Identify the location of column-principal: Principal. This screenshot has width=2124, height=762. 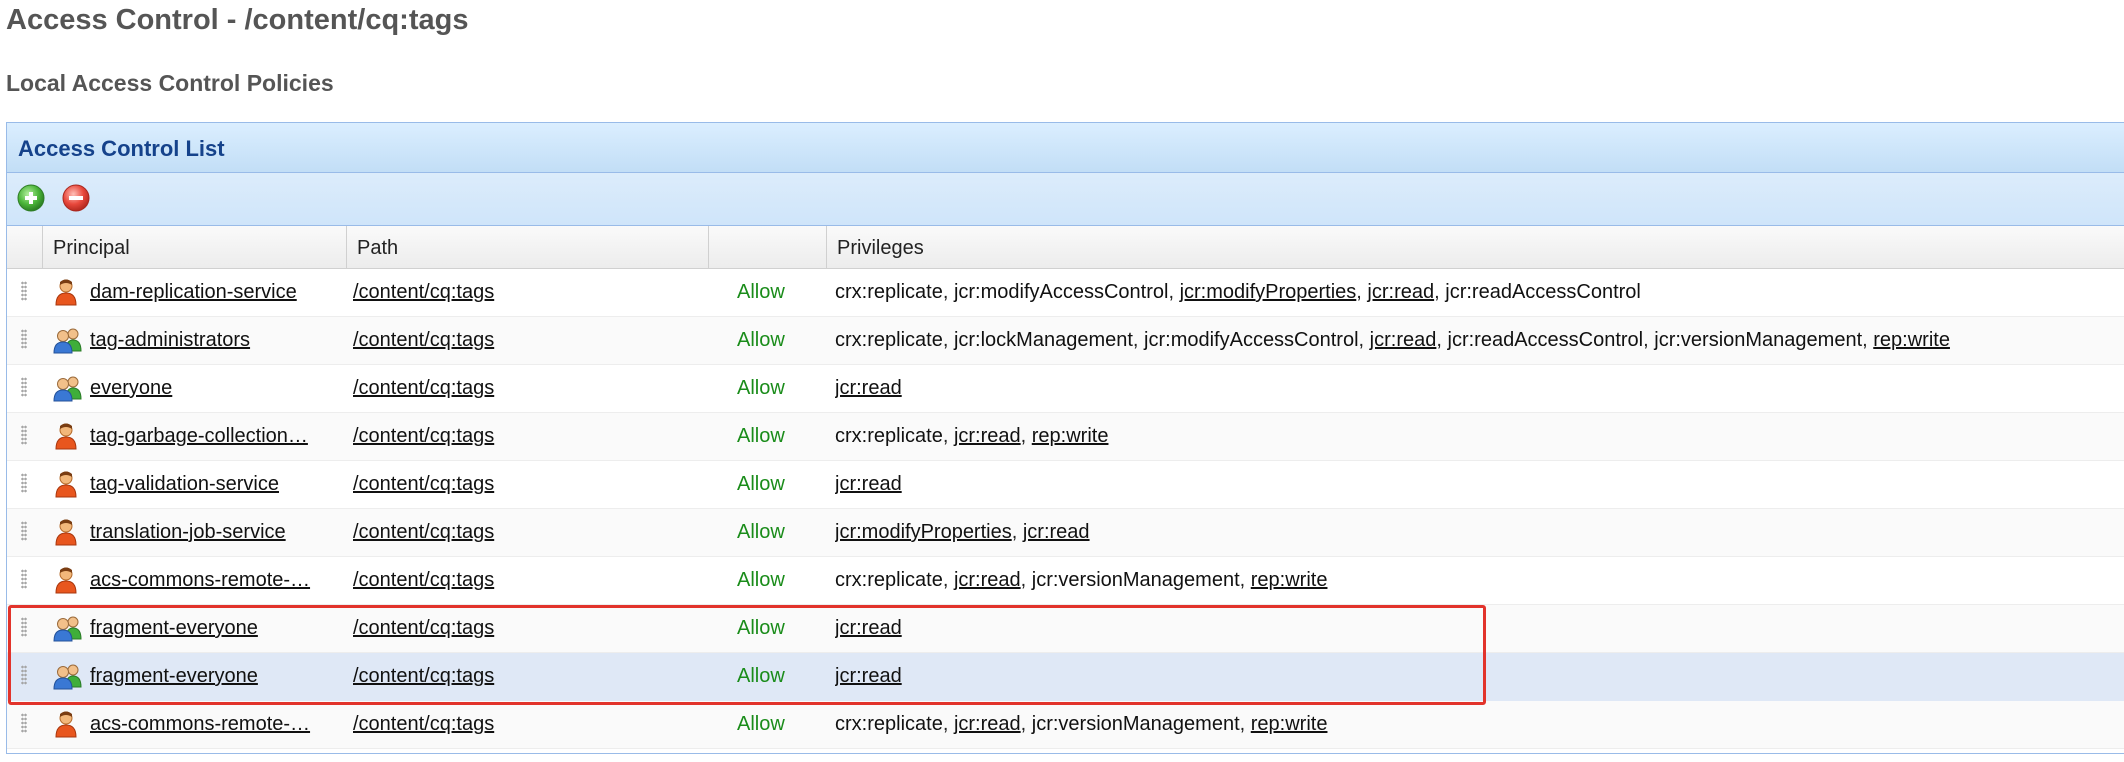
(195, 247).